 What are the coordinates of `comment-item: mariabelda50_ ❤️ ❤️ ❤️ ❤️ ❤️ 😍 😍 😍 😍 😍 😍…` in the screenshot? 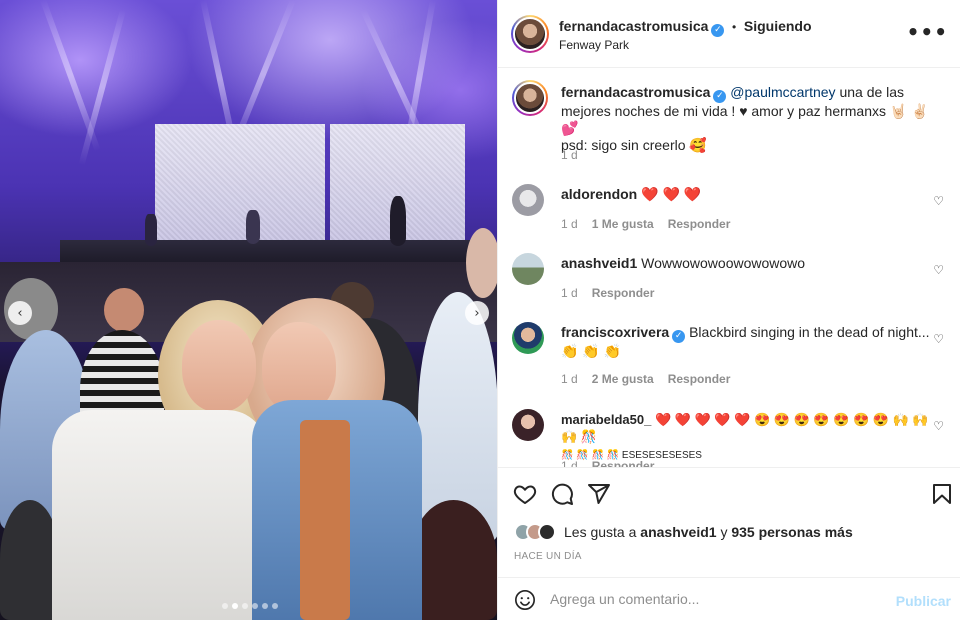 It's located at (732, 438).